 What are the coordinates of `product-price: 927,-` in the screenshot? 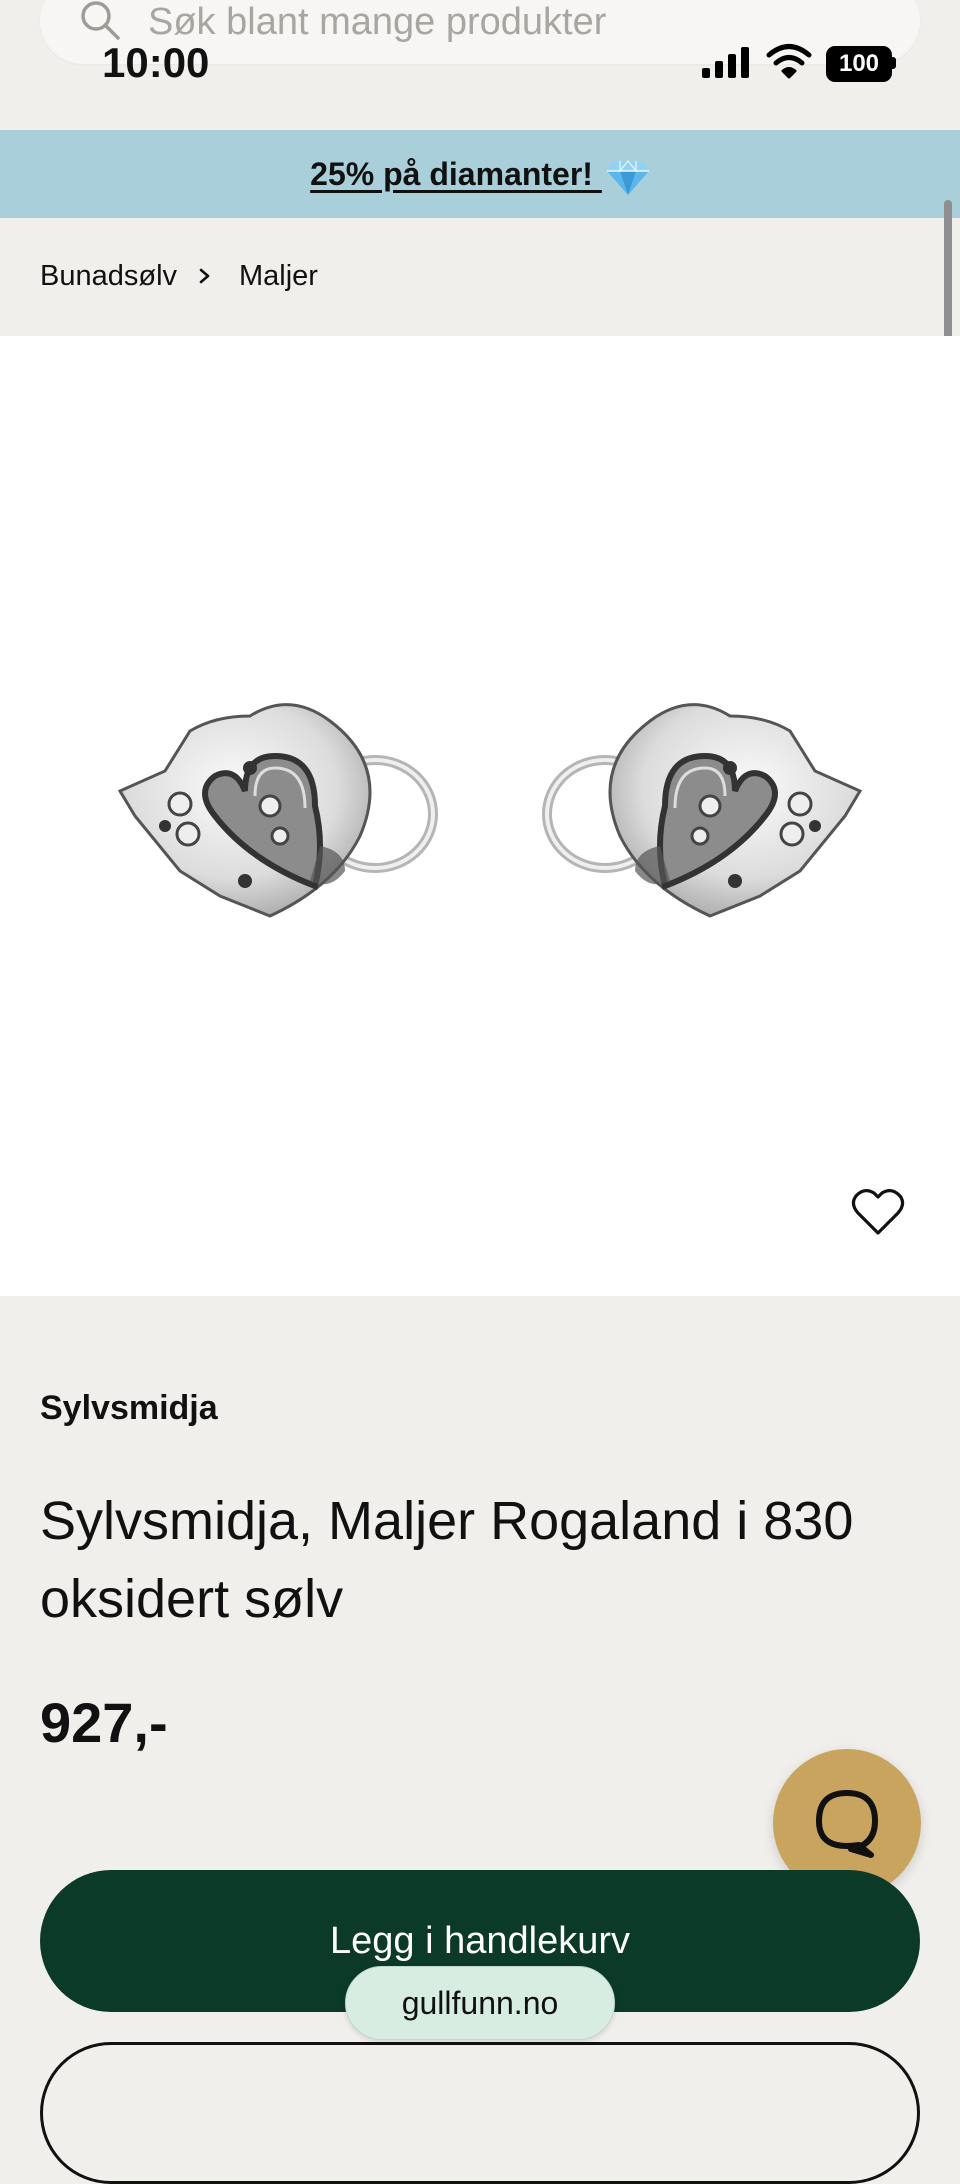 It's located at (104, 1722).